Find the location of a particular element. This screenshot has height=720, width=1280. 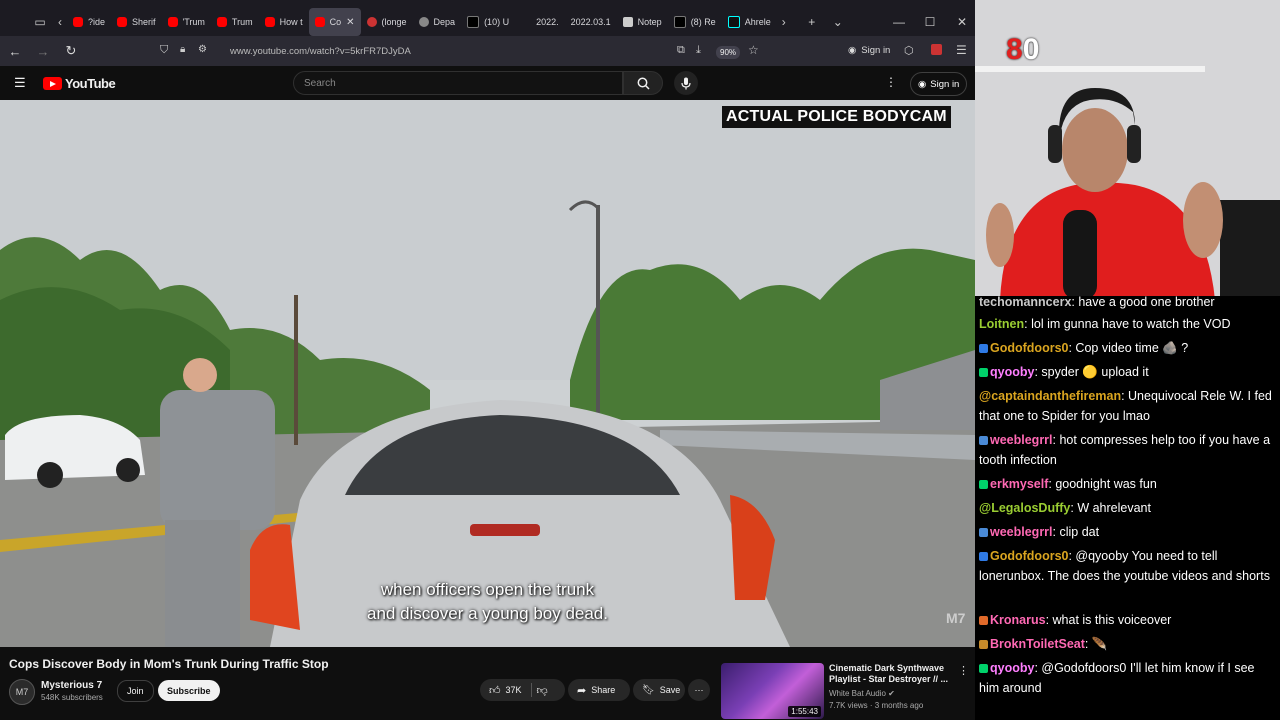

permissions-icon: ⚙ is located at coordinates (202, 49).